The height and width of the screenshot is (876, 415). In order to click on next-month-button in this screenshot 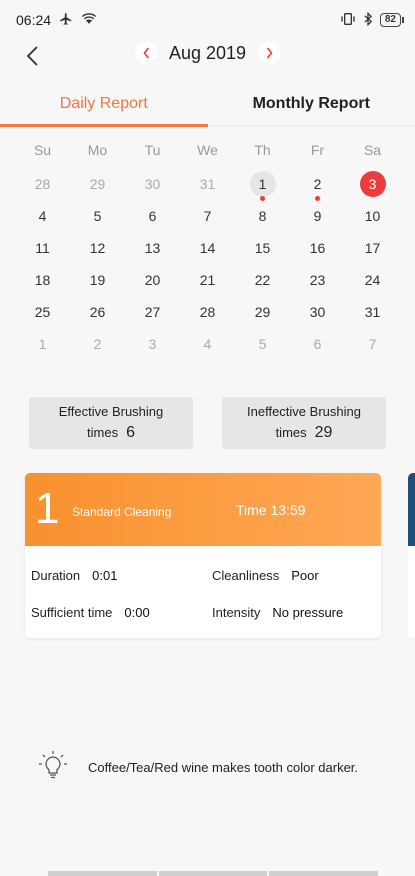, I will do `click(269, 53)`.